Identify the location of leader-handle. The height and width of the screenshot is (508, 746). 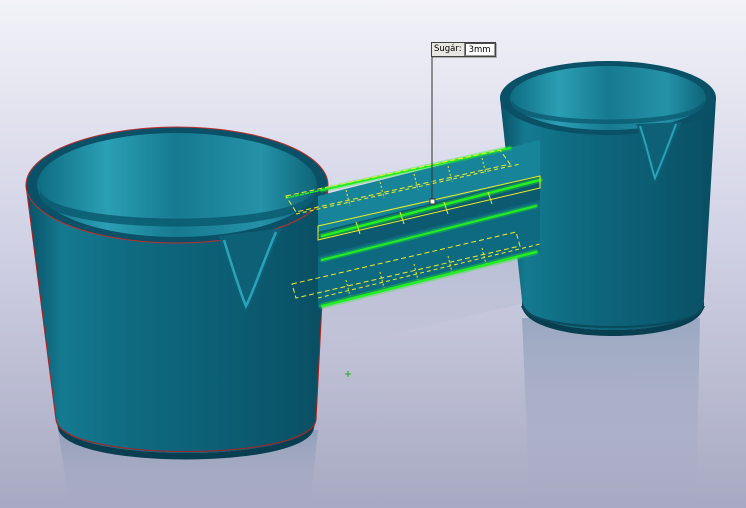
(432, 201).